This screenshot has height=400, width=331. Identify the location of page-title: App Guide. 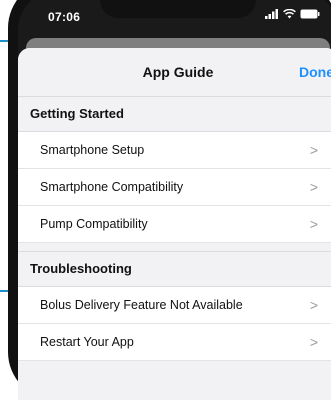
(178, 72).